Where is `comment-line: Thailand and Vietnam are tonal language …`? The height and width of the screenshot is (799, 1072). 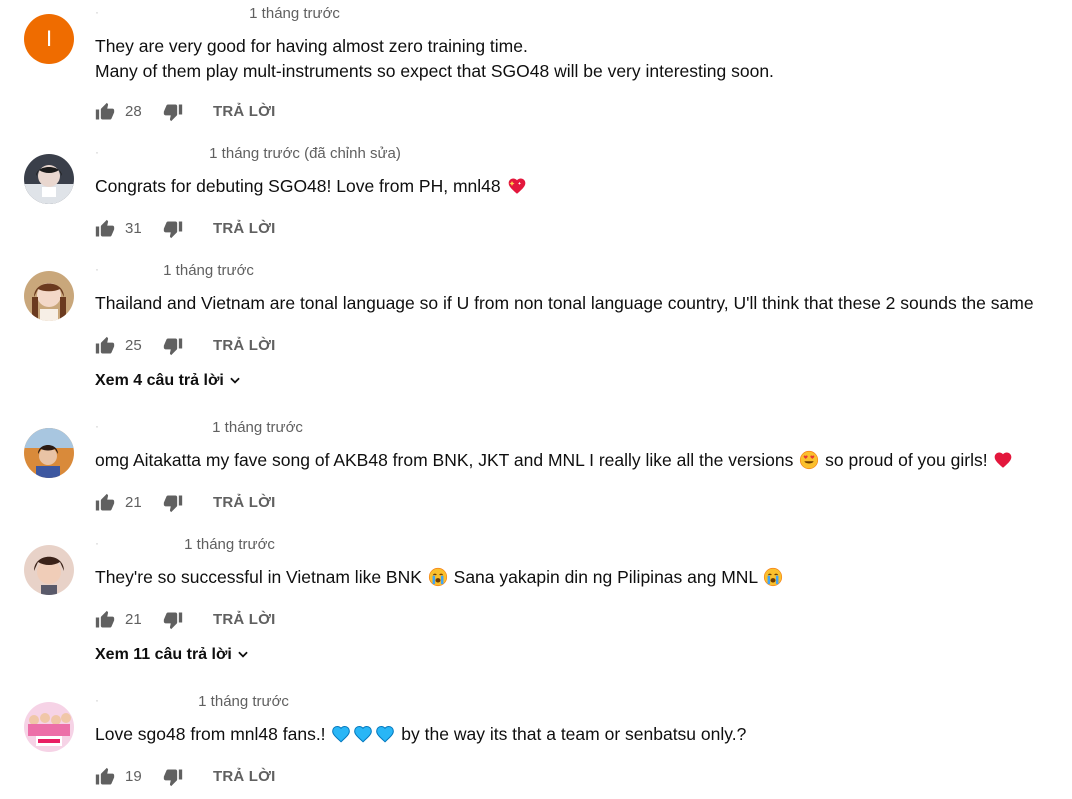 comment-line: Thailand and Vietnam are tonal language … is located at coordinates (564, 303).